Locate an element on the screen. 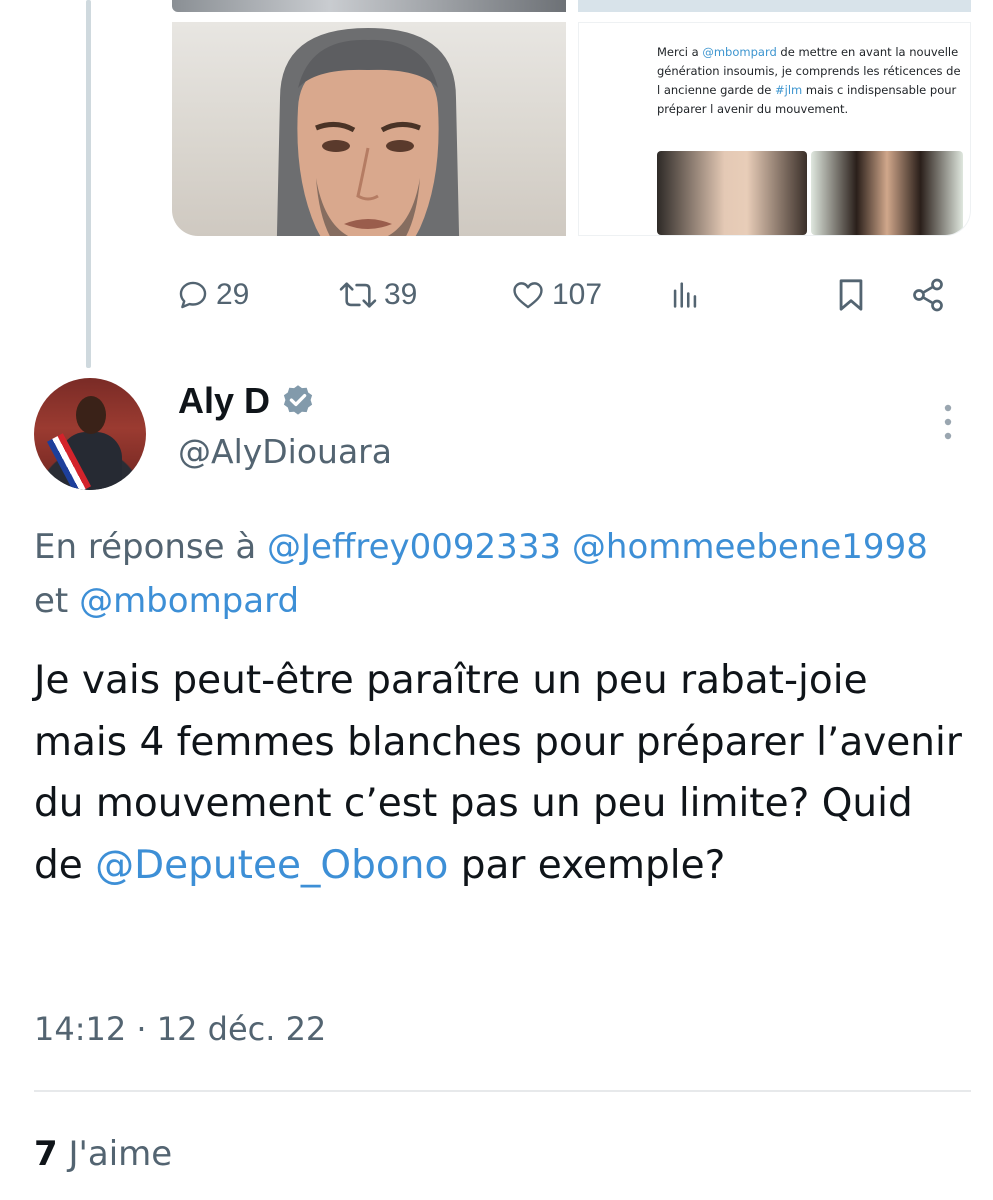  reply-connector: et is located at coordinates (57, 601).